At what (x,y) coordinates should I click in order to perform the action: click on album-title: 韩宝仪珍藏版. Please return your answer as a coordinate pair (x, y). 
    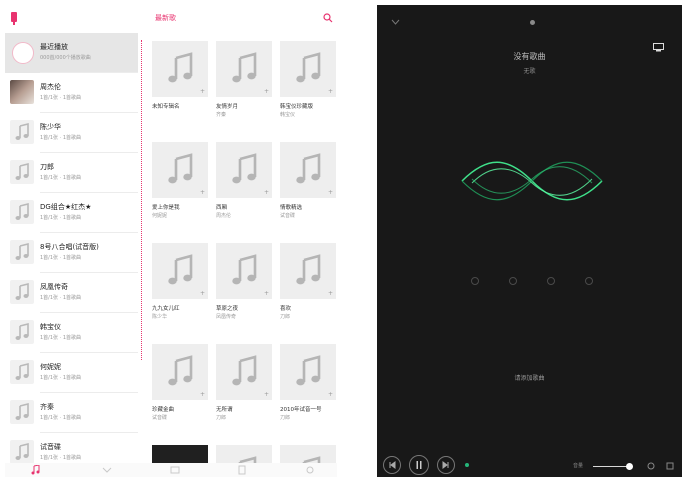
    Looking at the image, I should click on (297, 107).